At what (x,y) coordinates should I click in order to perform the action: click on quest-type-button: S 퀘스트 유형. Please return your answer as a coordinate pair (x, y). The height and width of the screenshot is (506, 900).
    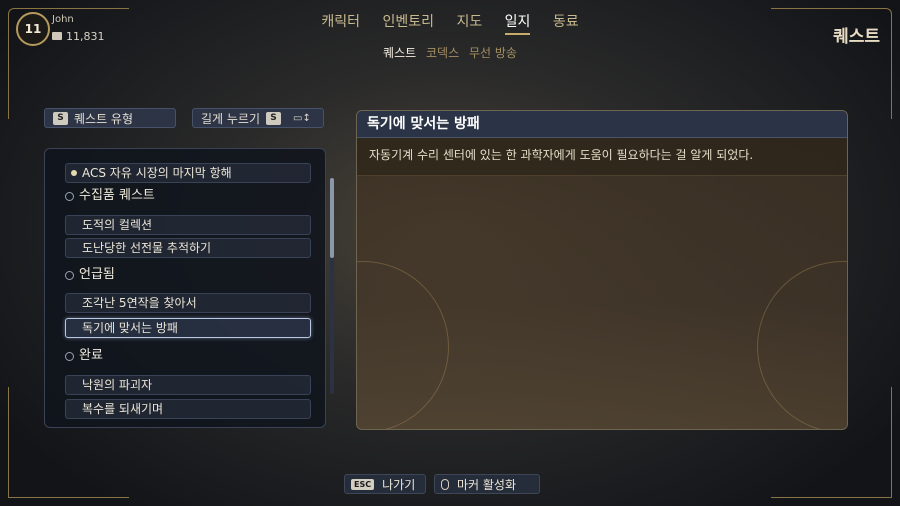
    Looking at the image, I should click on (110, 118).